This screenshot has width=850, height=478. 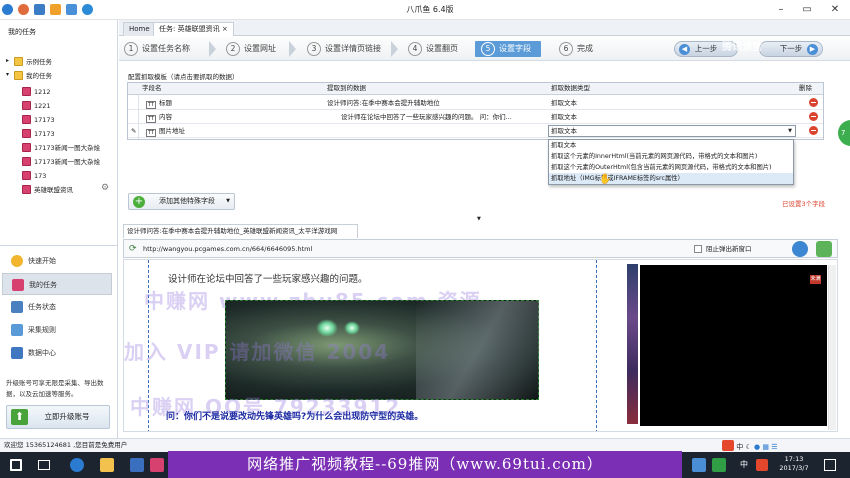 What do you see at coordinates (251, 49) in the screenshot?
I see `step-url: 2 设置网址` at bounding box center [251, 49].